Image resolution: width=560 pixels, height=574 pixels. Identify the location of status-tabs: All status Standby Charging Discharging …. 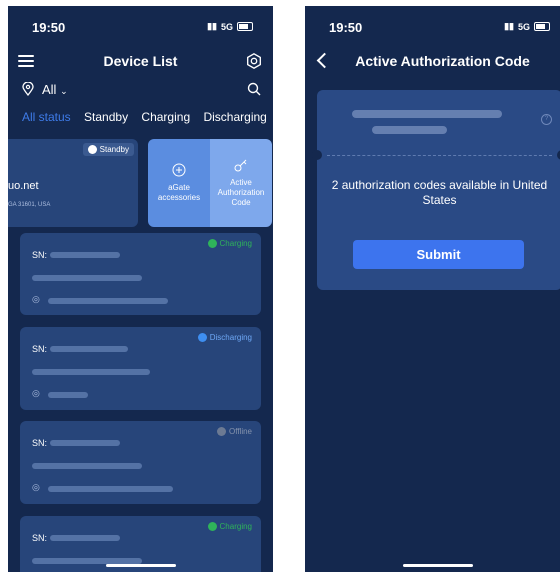
(147, 117).